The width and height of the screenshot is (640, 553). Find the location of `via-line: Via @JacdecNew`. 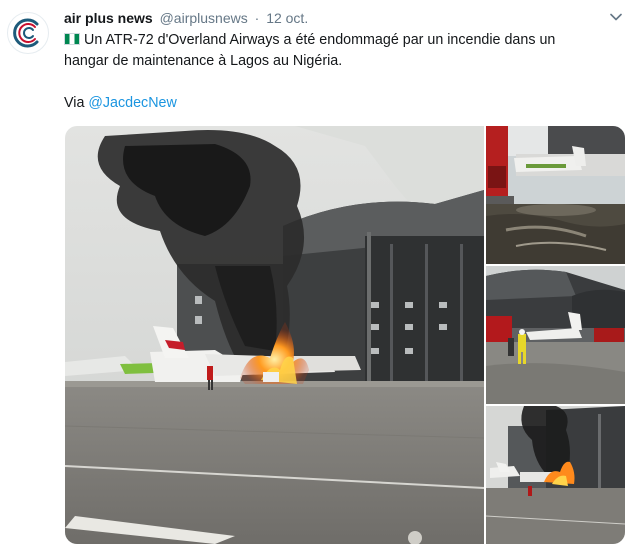

via-line: Via @JacdecNew is located at coordinates (120, 103).